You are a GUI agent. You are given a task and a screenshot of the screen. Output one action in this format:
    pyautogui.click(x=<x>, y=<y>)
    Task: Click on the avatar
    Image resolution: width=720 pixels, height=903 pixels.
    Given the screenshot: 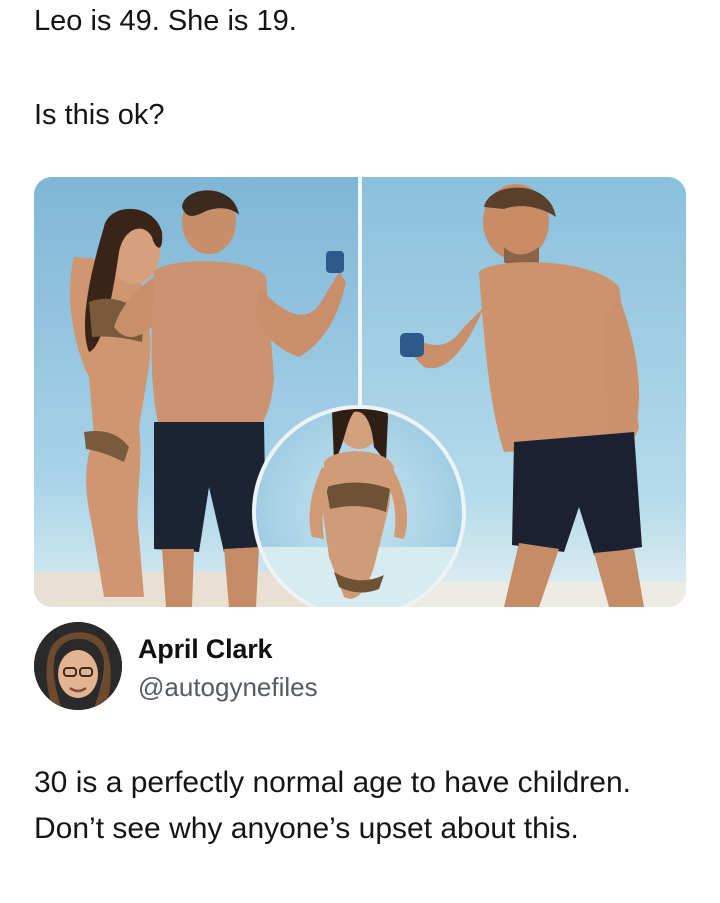 What is the action you would take?
    pyautogui.click(x=78, y=666)
    